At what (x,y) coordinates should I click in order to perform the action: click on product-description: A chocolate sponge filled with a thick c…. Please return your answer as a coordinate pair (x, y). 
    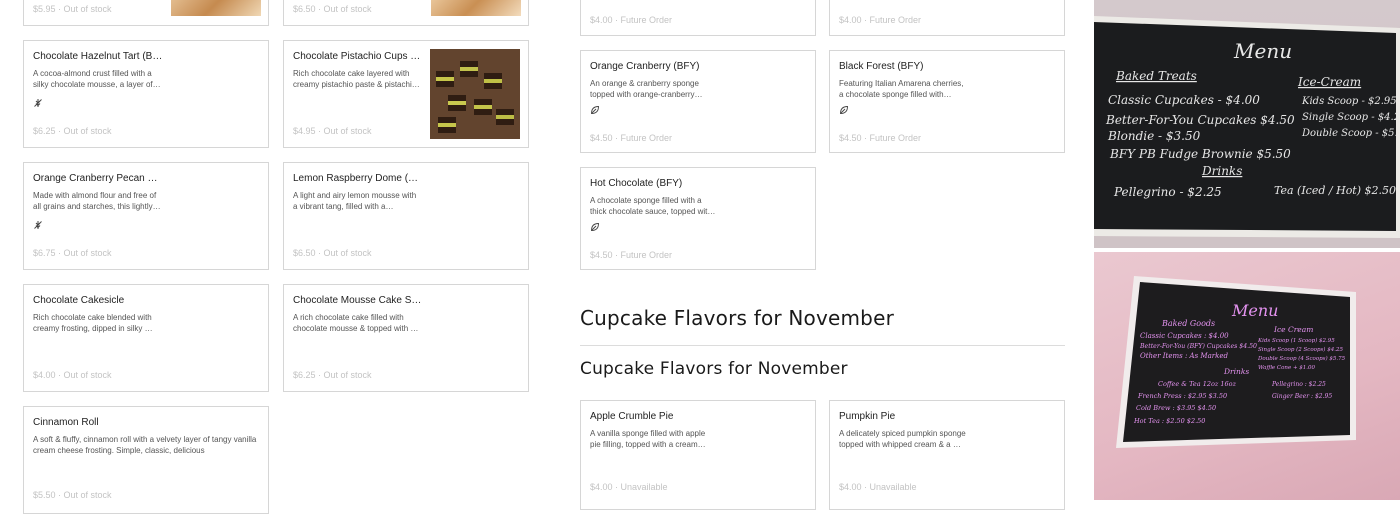
    Looking at the image, I should click on (651, 206).